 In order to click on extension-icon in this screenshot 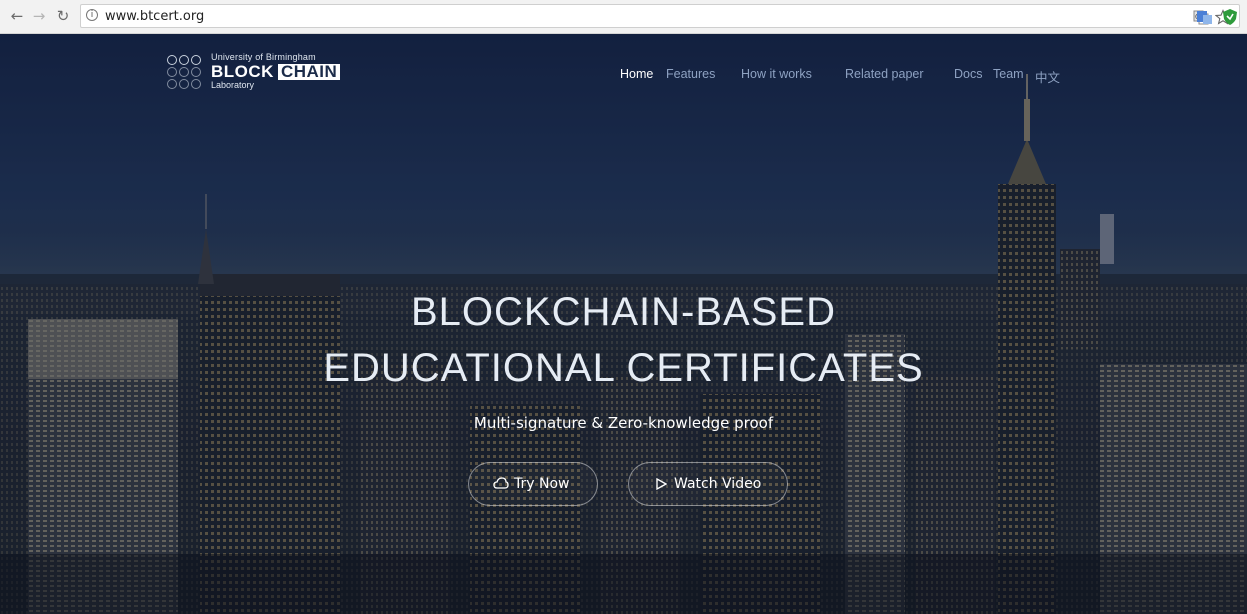, I will do `click(1205, 17)`.